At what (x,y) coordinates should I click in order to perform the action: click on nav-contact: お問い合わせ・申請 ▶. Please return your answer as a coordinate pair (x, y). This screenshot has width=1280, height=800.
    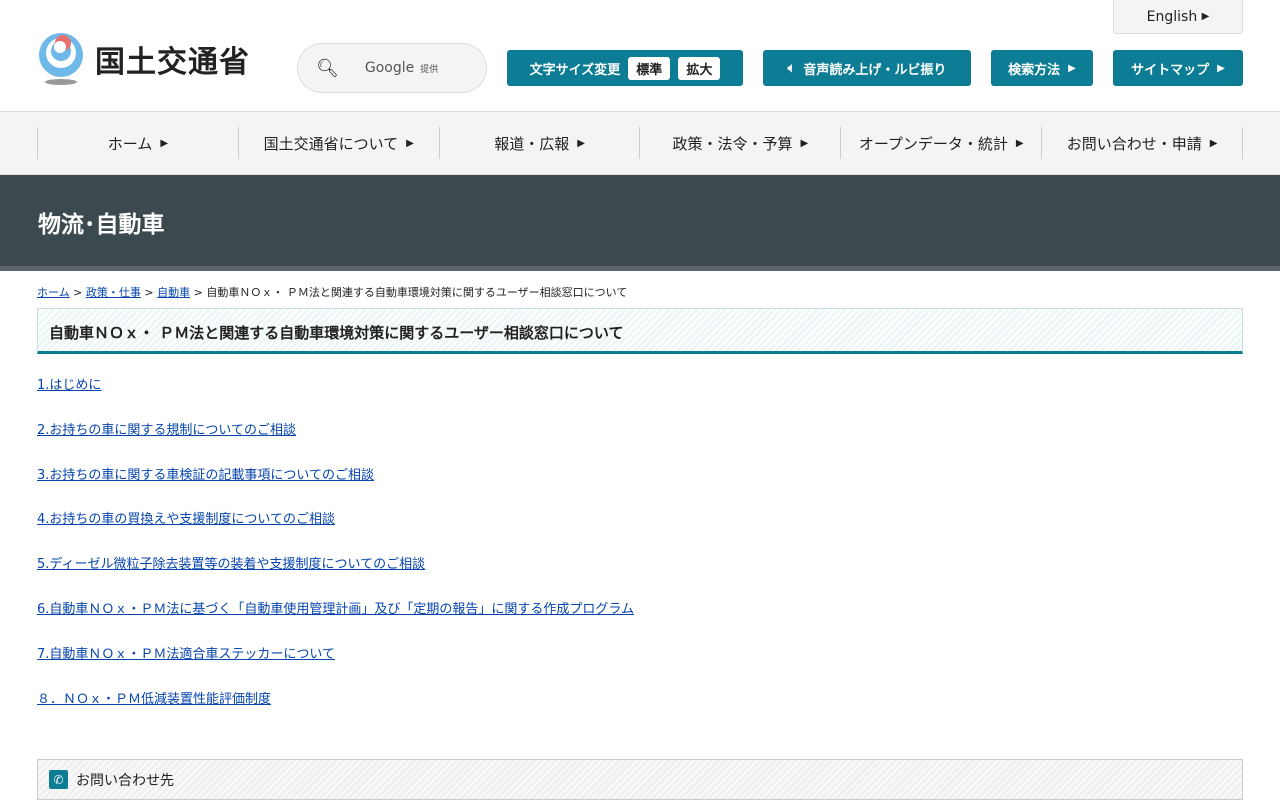
    Looking at the image, I should click on (1142, 143).